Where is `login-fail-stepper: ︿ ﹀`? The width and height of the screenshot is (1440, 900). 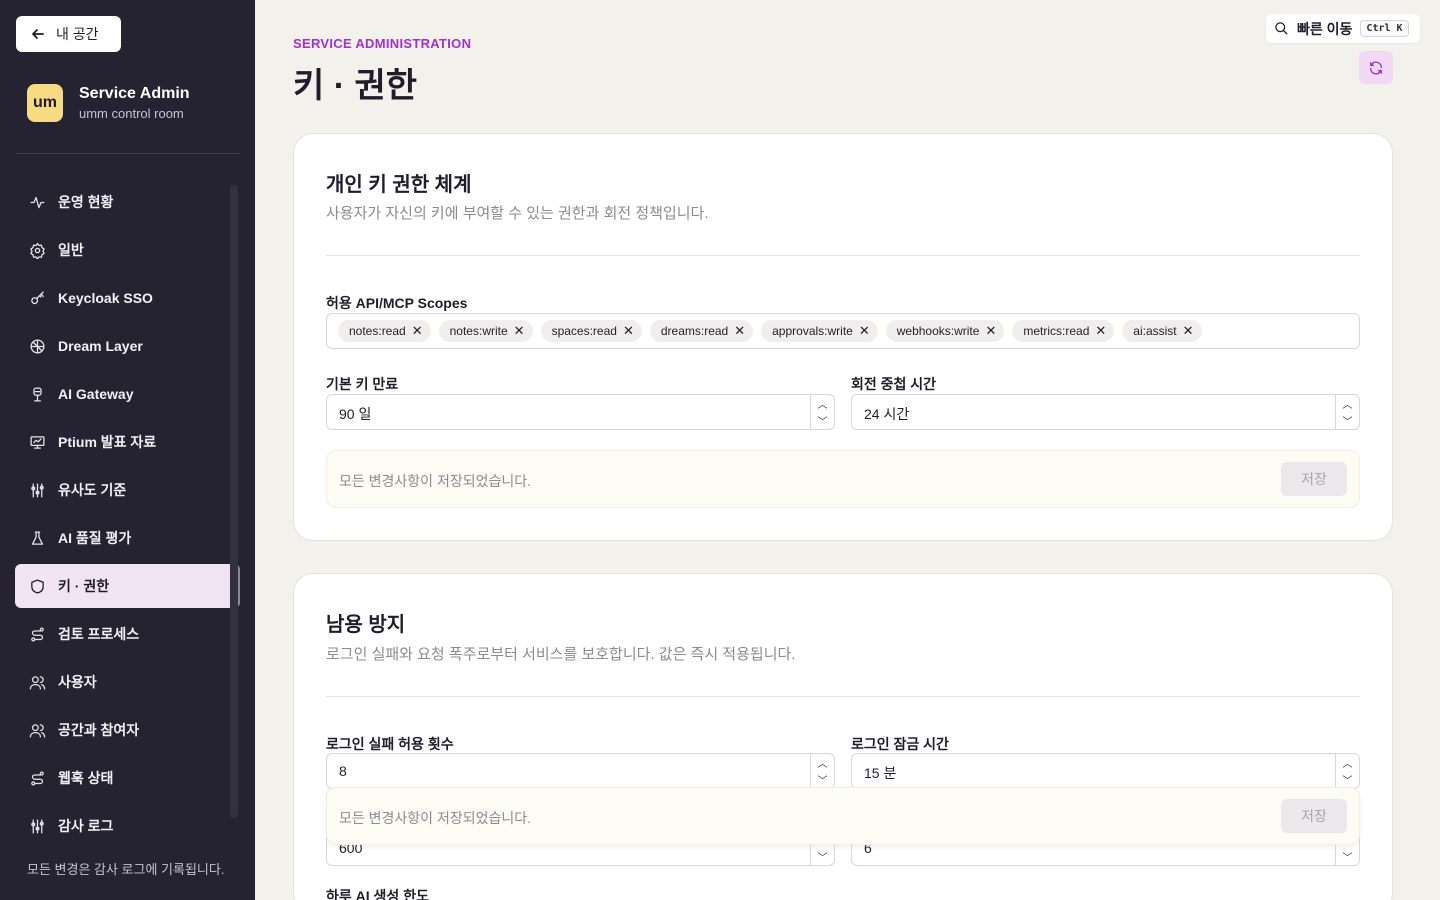
login-fail-stepper: ︿ ﹀ is located at coordinates (822, 771).